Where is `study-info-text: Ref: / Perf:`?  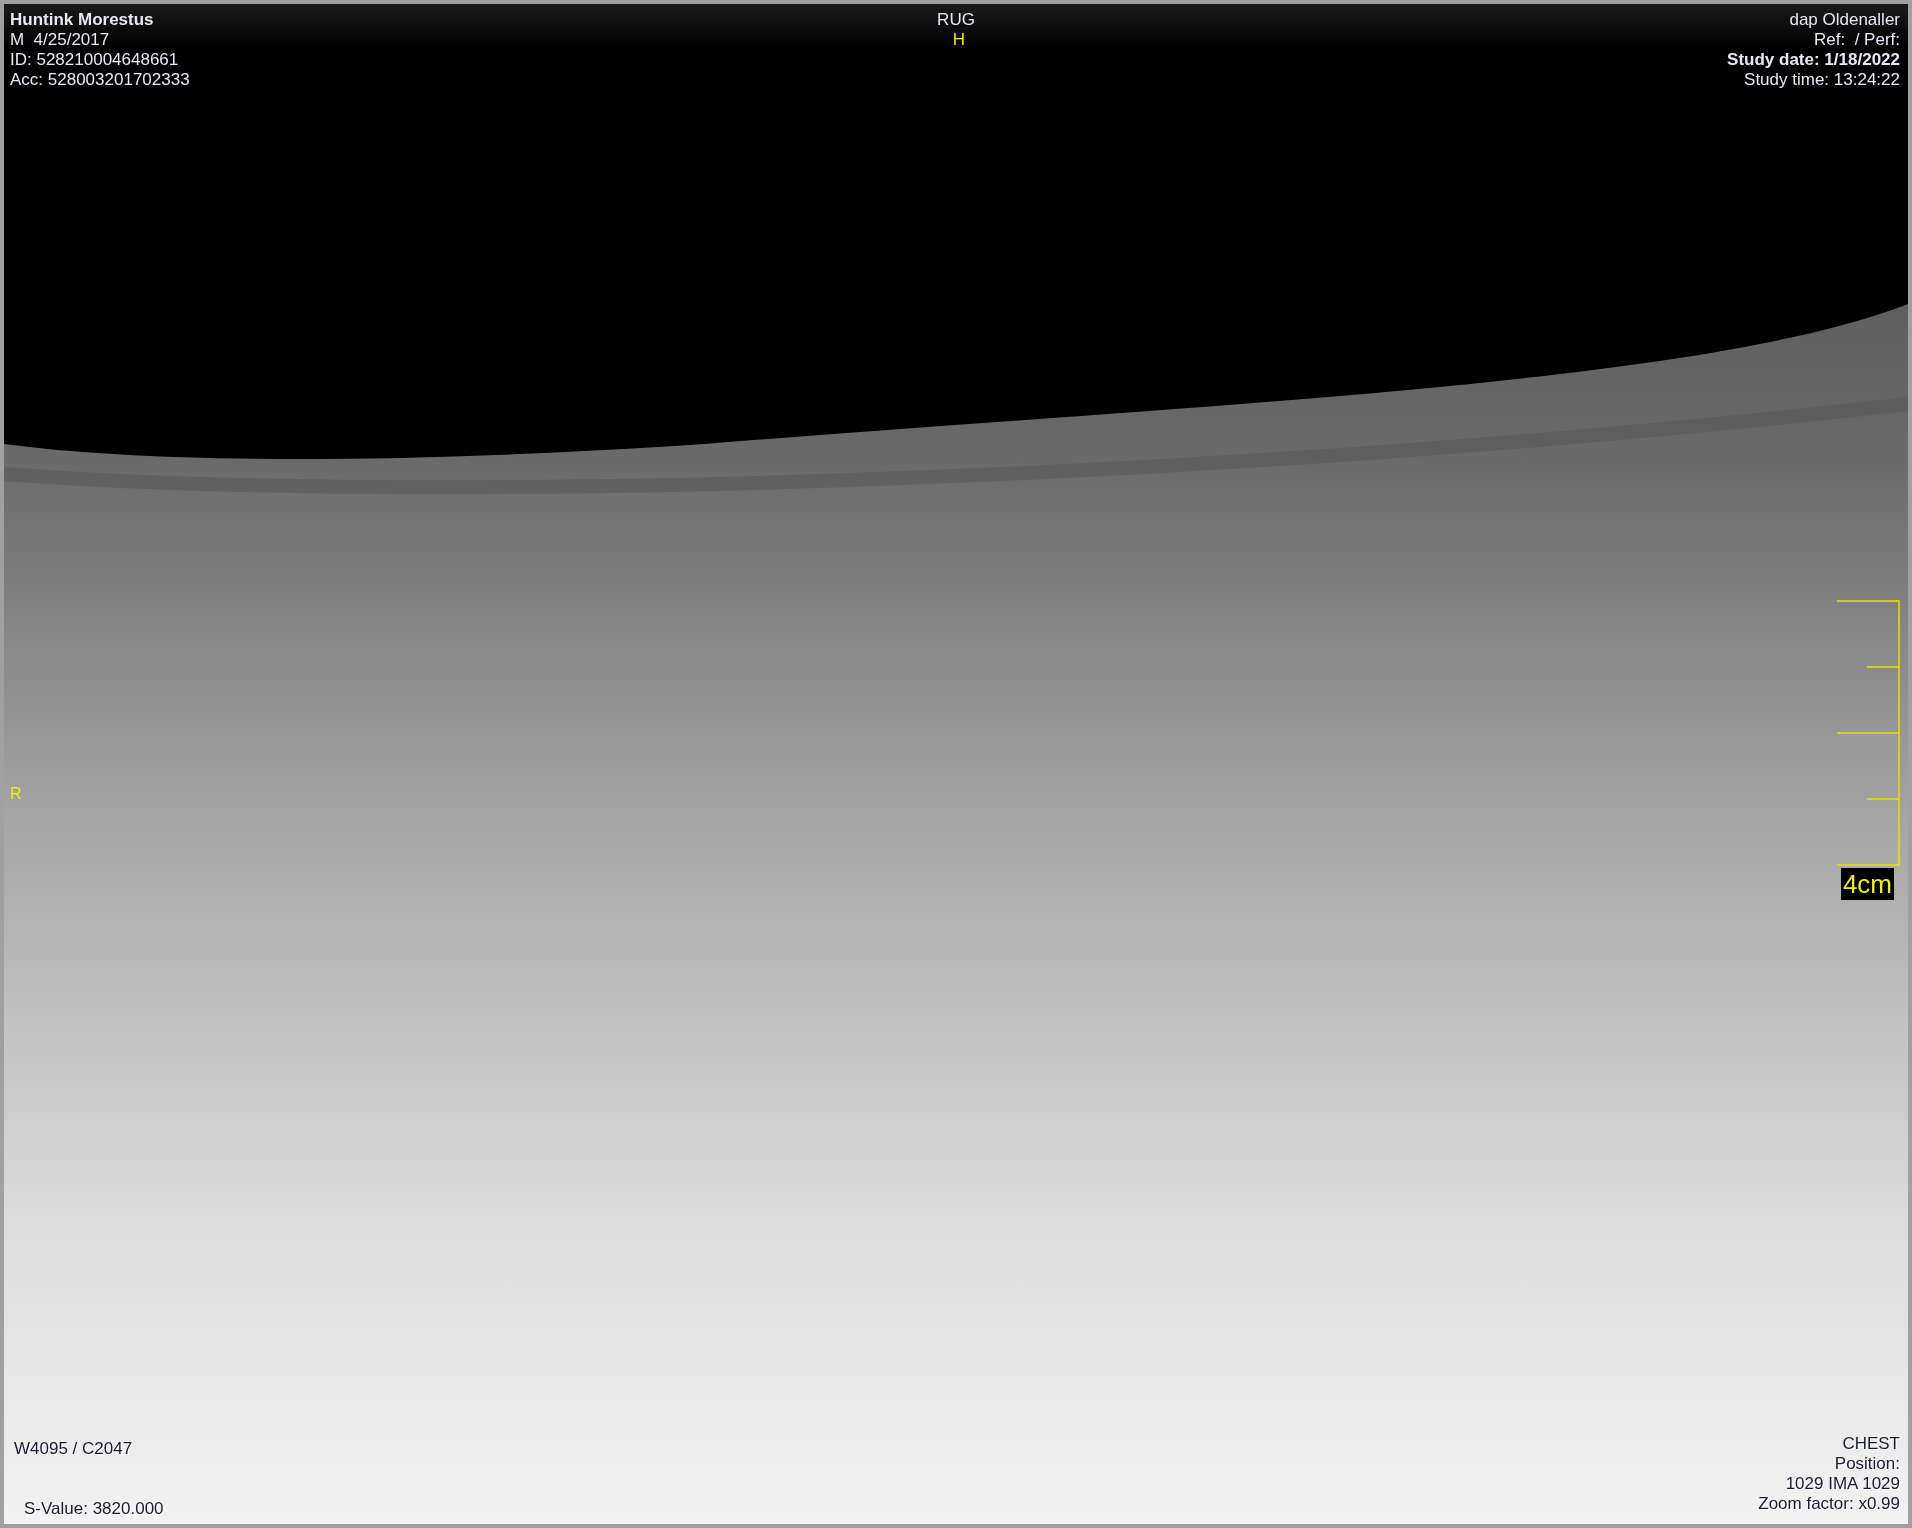 study-info-text: Ref: / Perf: is located at coordinates (1857, 40).